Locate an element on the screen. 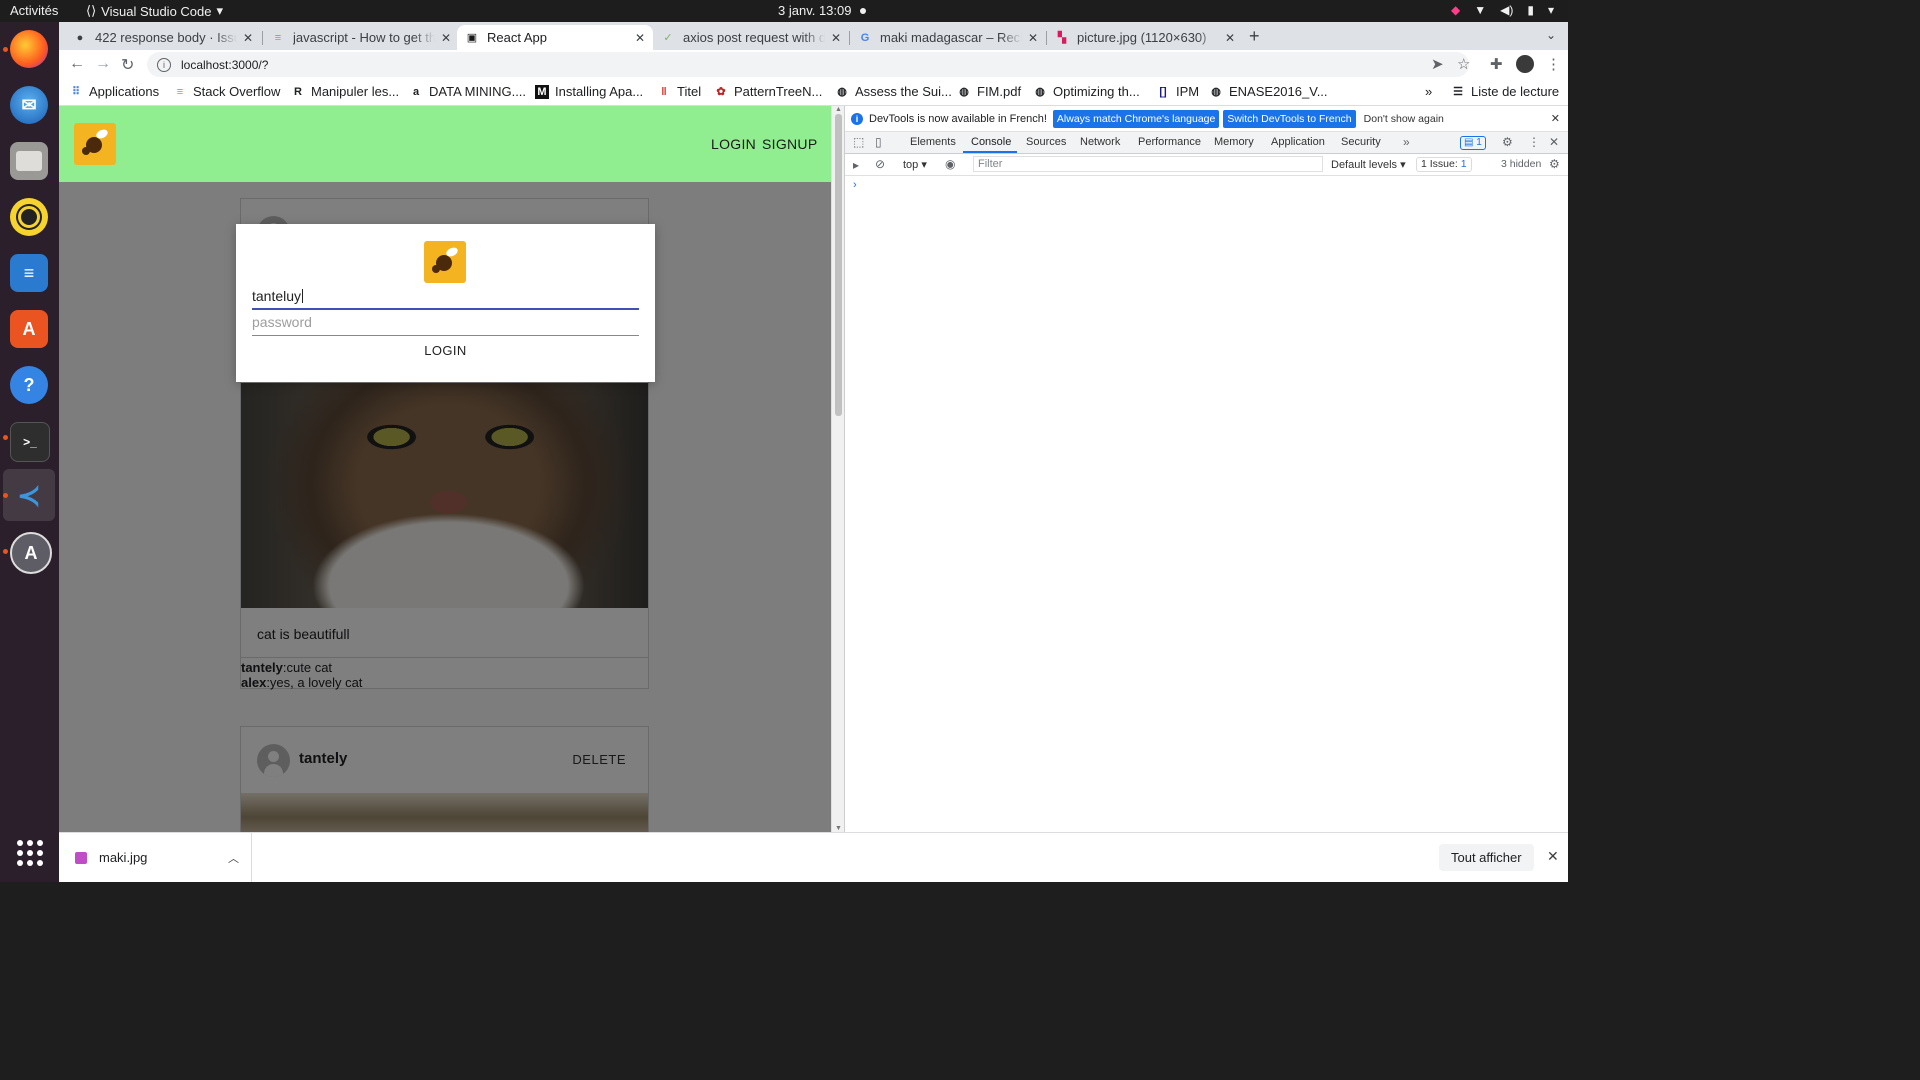 This screenshot has height=1080, width=1920. switch-language-button: Switch DevTools to French is located at coordinates (1289, 118).